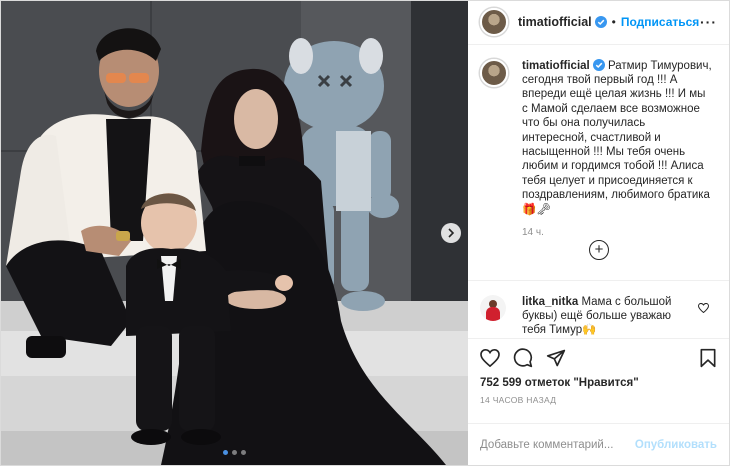 The height and width of the screenshot is (466, 730). I want to click on caption-author-avatar, so click(494, 72).